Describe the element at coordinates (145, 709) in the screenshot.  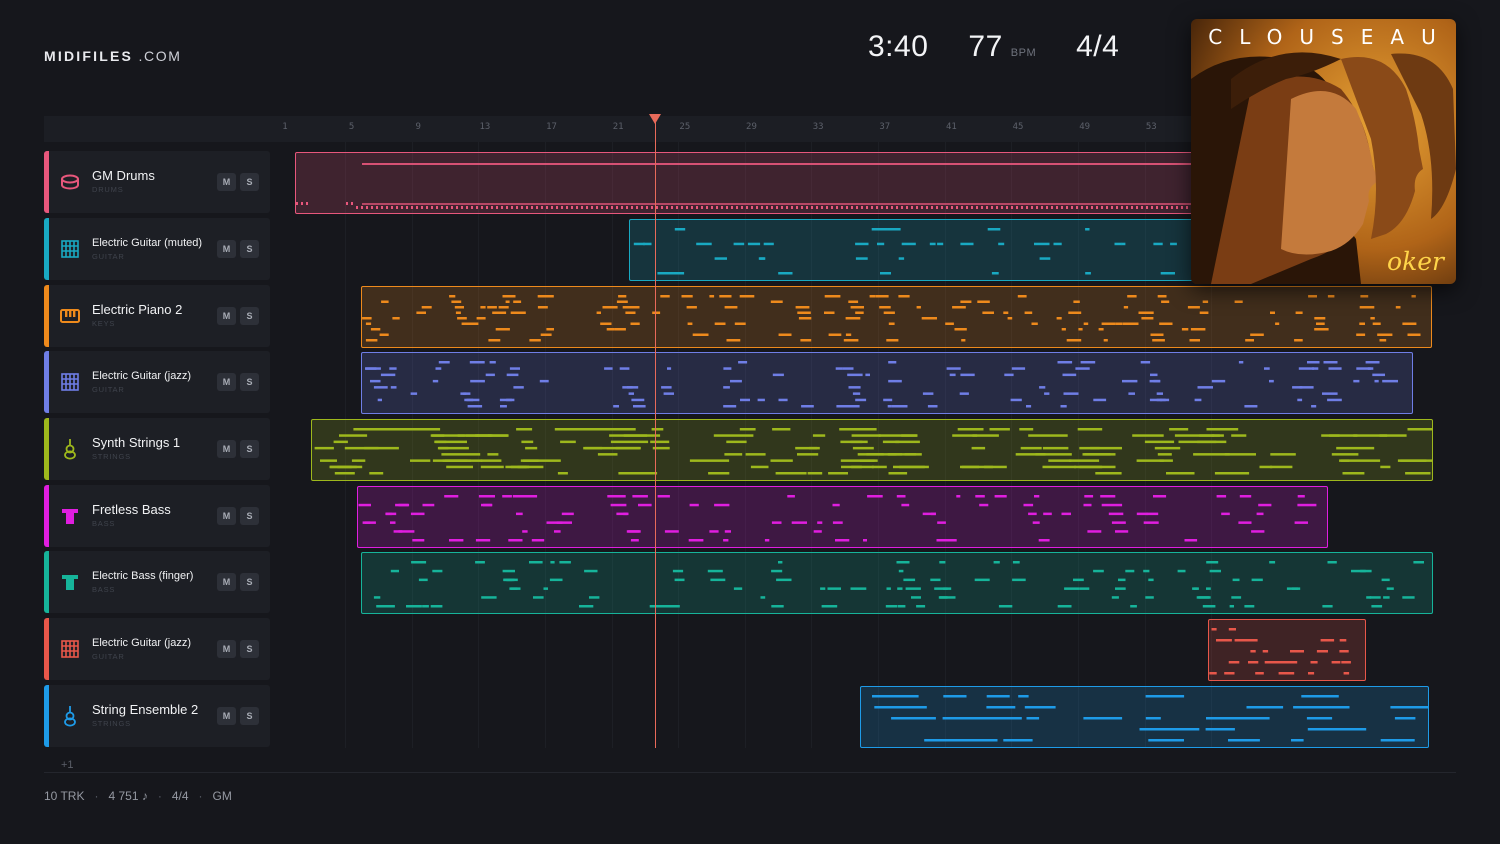
I see `track-name: String Ensemble 2` at that location.